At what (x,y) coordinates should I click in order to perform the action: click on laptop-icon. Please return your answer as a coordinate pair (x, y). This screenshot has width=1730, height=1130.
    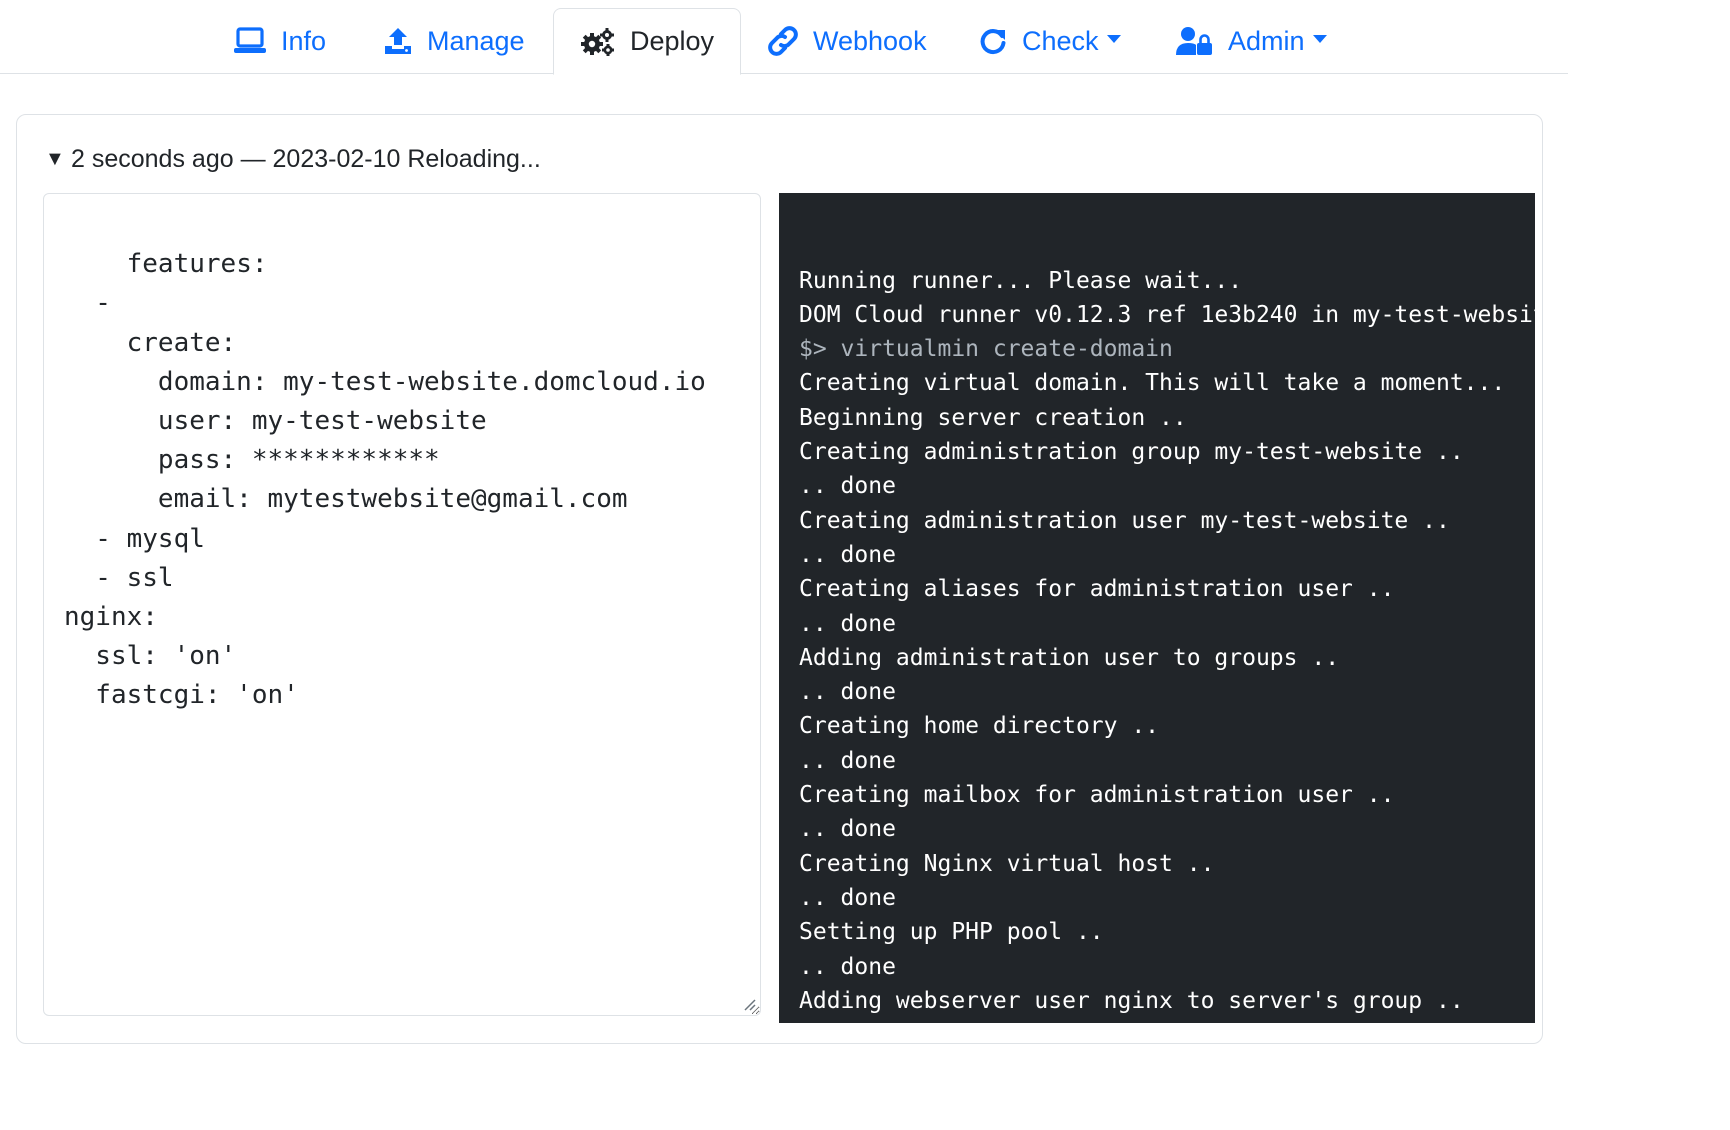
    Looking at the image, I should click on (250, 40).